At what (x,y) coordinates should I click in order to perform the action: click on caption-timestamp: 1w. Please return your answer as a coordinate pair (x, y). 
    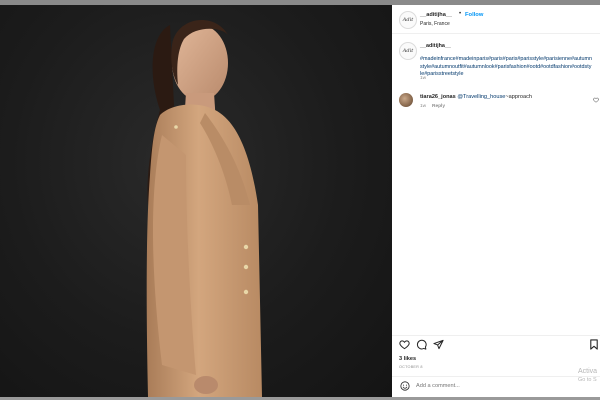
    Looking at the image, I should click on (423, 78).